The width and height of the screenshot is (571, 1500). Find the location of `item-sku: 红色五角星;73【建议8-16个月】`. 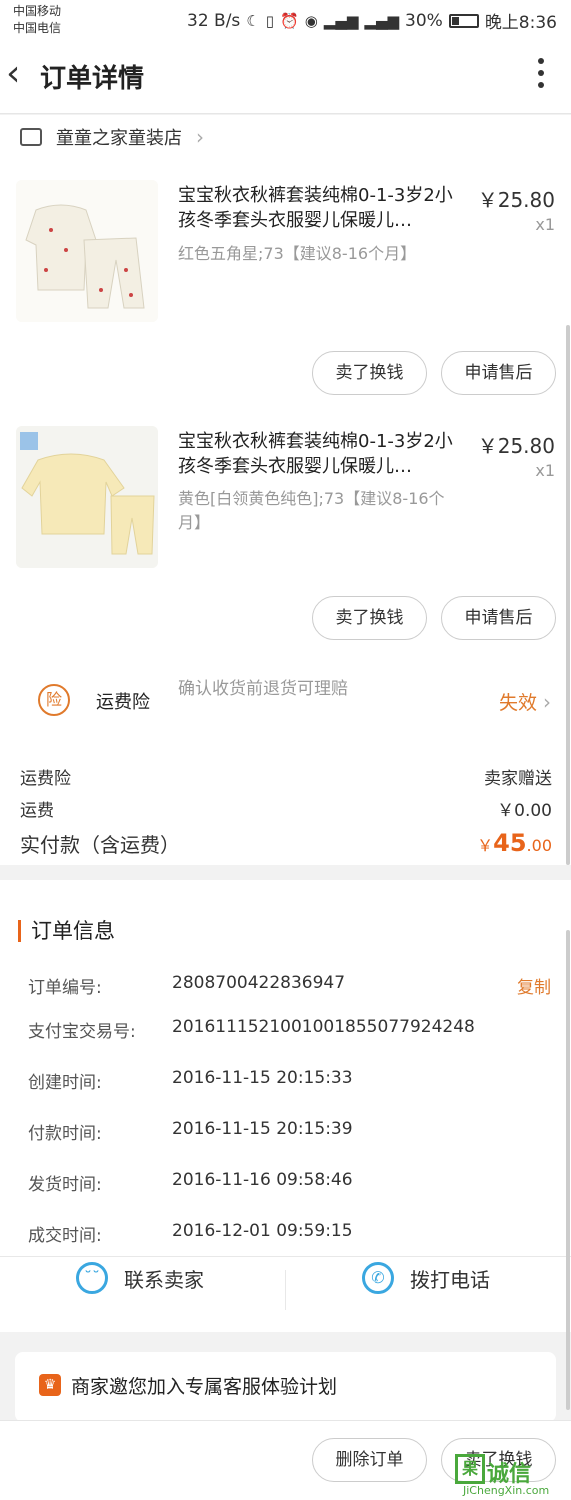

item-sku: 红色五角星;73【建议8-16个月】 is located at coordinates (297, 253).